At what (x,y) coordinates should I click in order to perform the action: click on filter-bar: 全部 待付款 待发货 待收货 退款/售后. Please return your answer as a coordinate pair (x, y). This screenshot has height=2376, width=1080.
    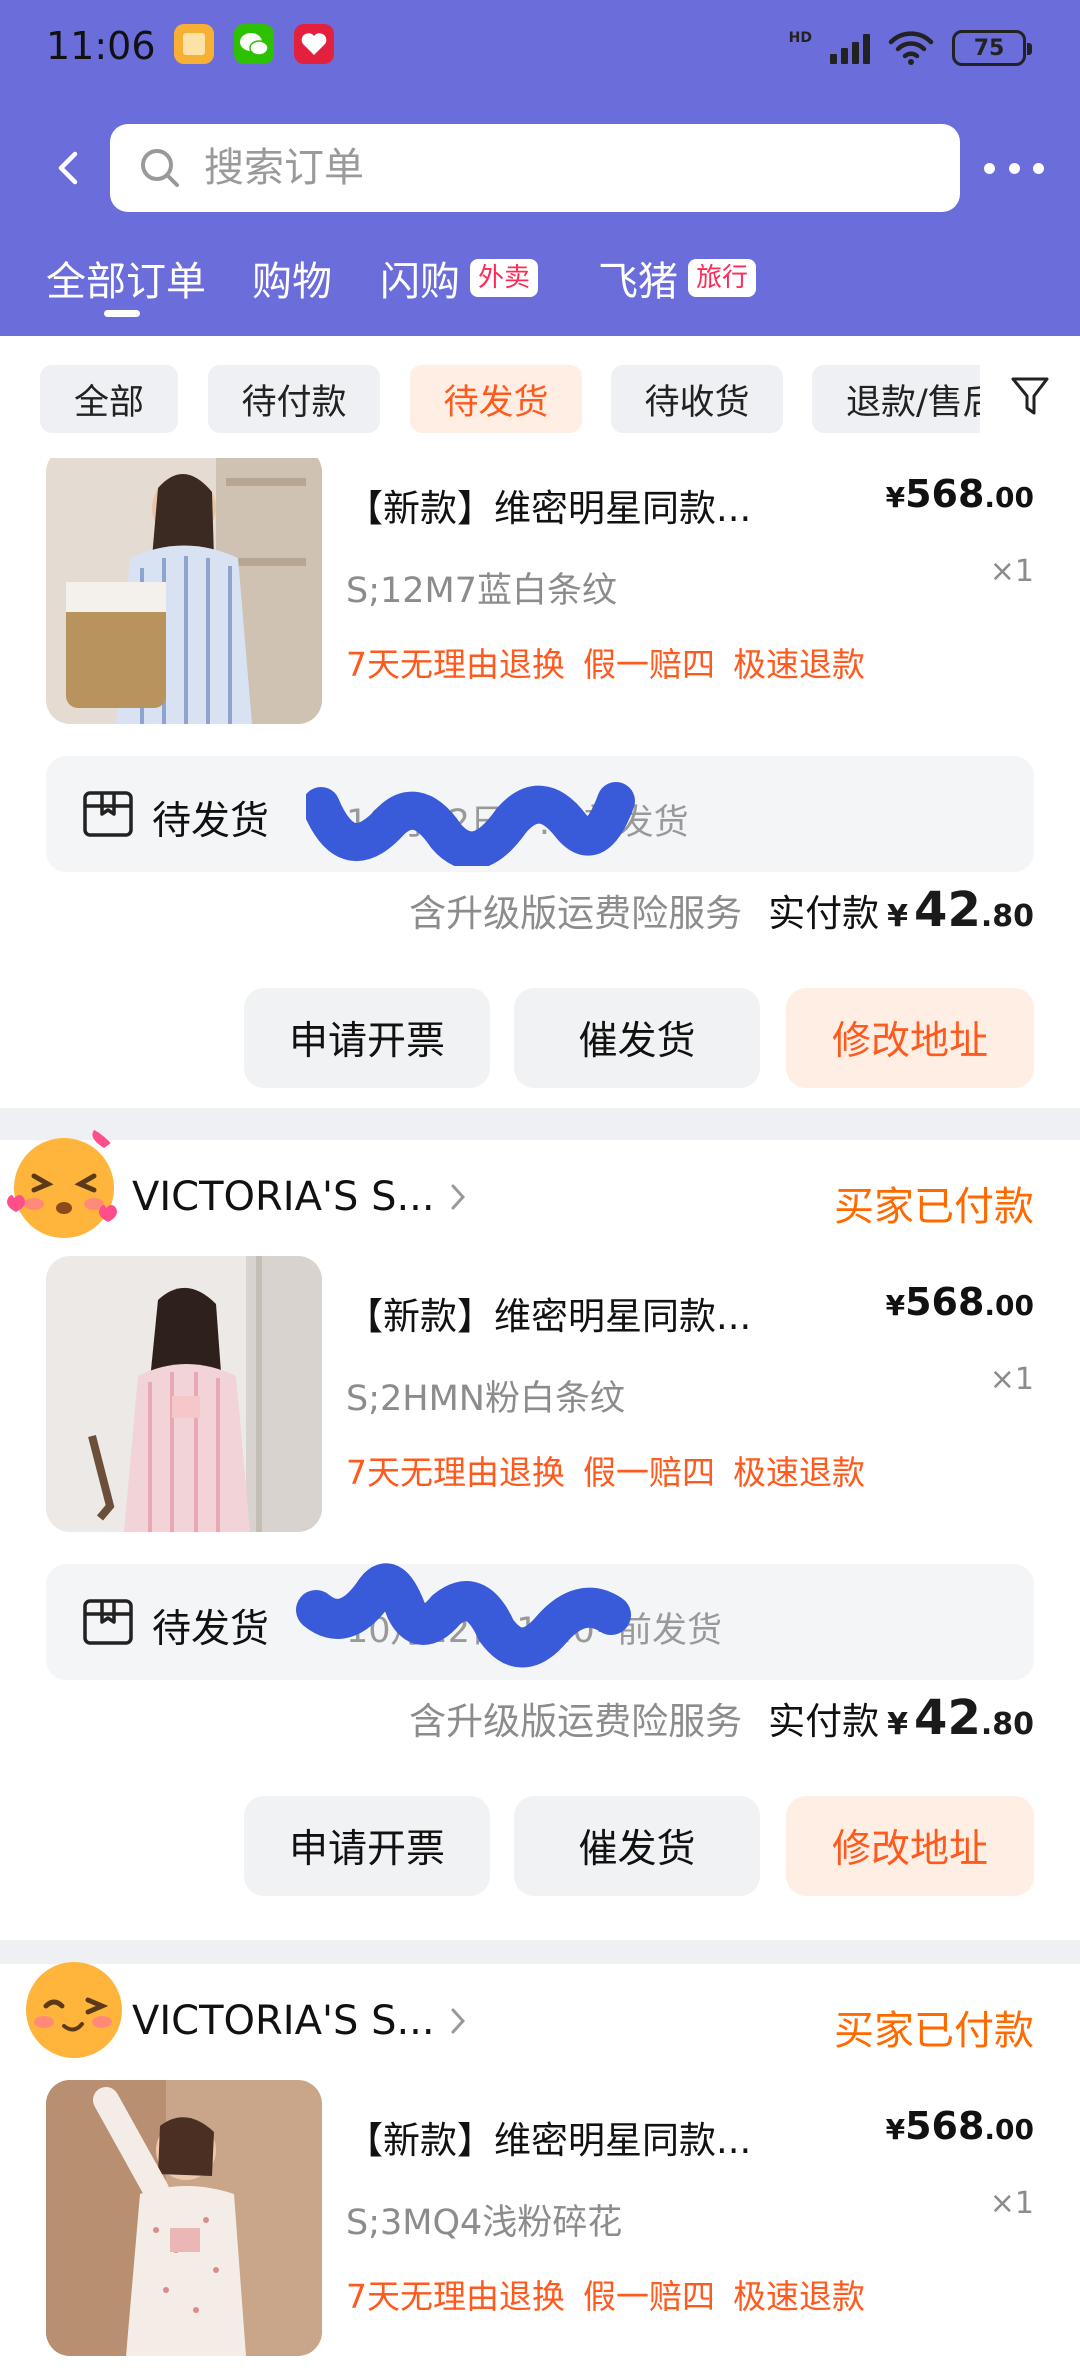
    Looking at the image, I should click on (540, 397).